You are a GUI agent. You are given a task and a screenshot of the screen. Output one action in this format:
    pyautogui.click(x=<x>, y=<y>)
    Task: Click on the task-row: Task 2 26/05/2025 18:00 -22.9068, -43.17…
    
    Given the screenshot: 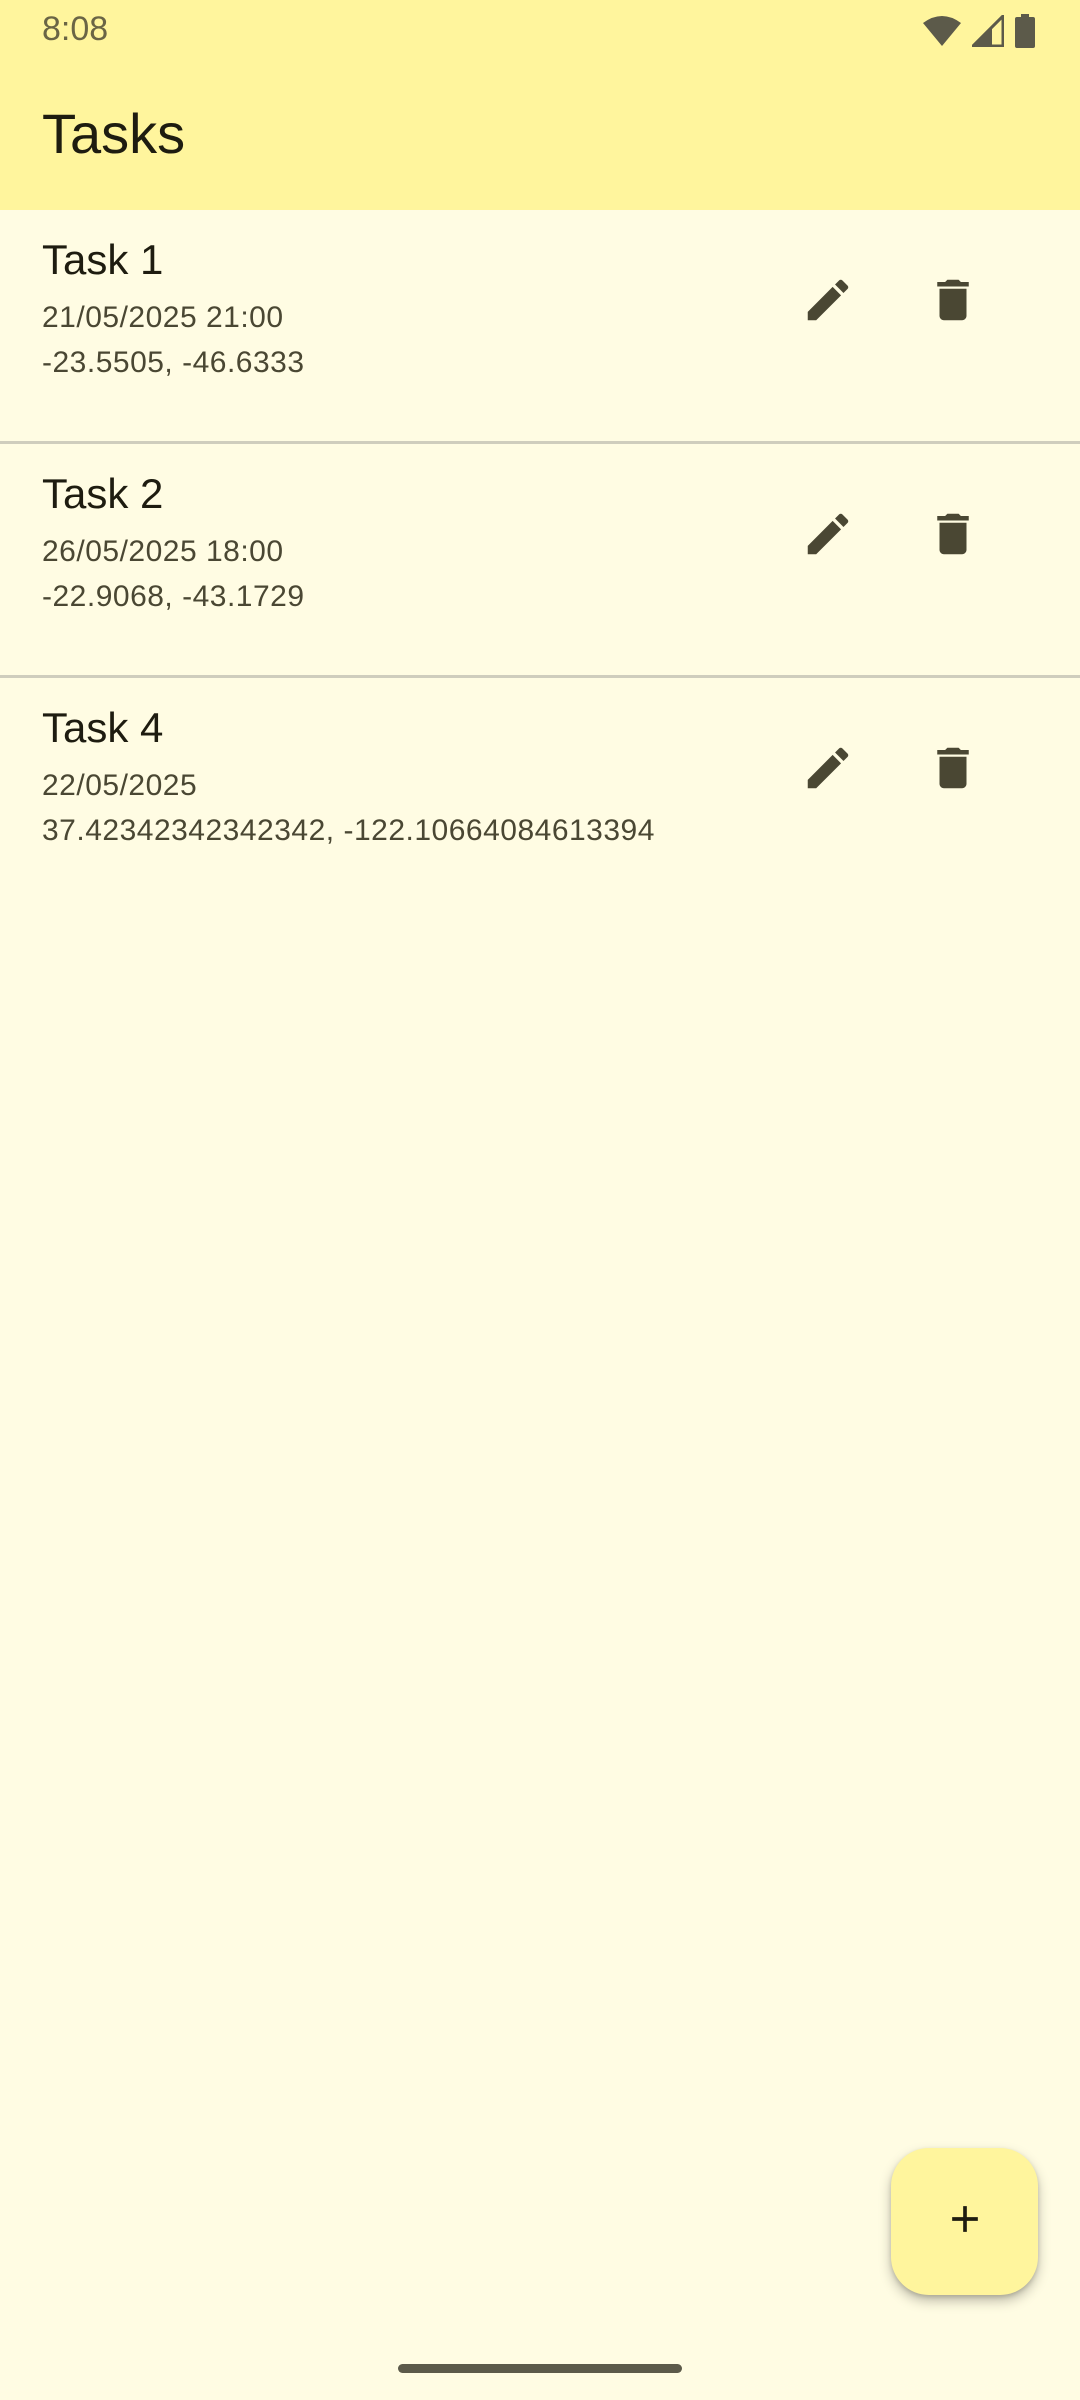 What is the action you would take?
    pyautogui.click(x=540, y=561)
    